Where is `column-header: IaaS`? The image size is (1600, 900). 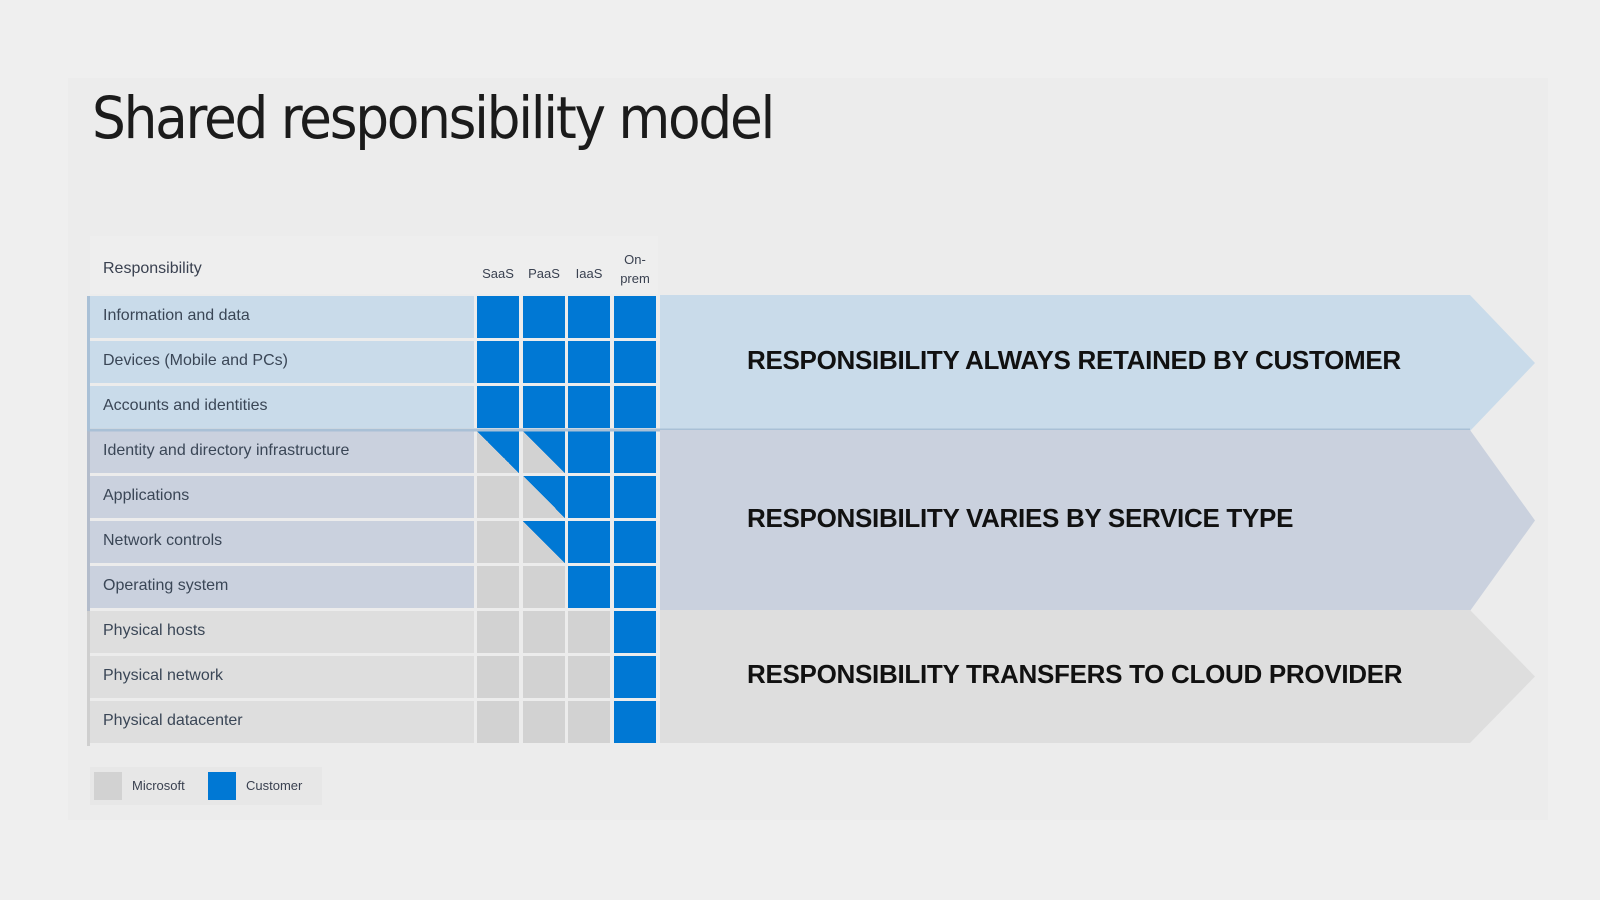
column-header: IaaS is located at coordinates (589, 273).